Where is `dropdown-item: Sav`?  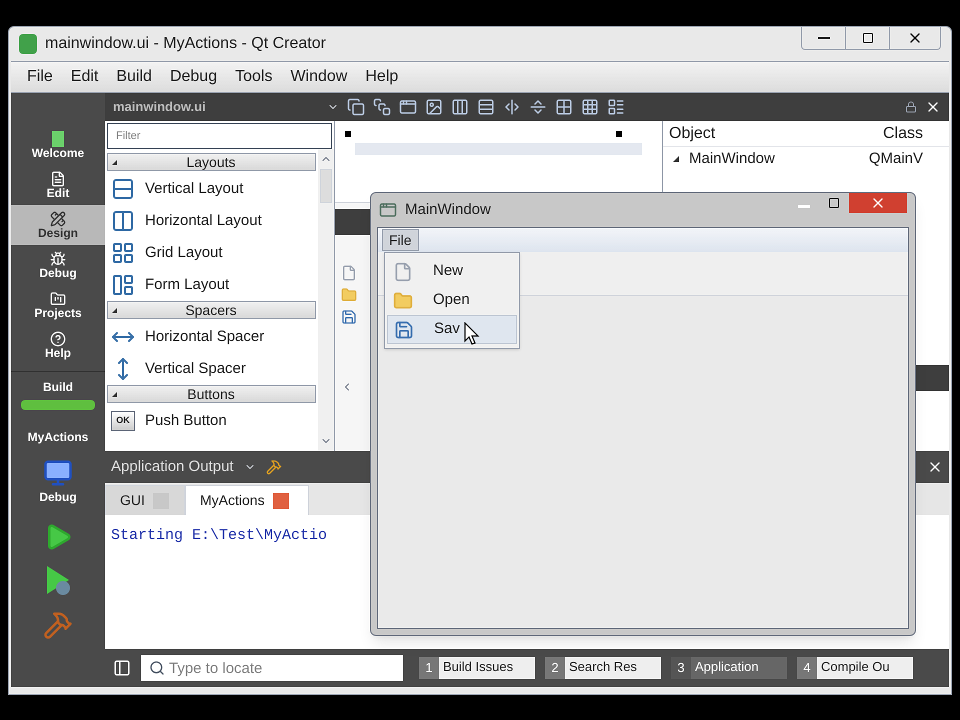
dropdown-item: Sav is located at coordinates (452, 329).